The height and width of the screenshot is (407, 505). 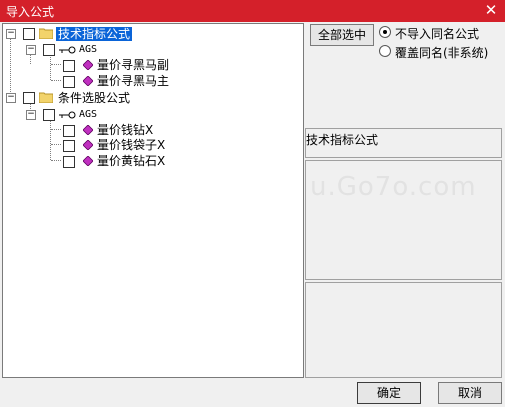 I want to click on radio-label: 覆盖同名(非系统), so click(x=442, y=53).